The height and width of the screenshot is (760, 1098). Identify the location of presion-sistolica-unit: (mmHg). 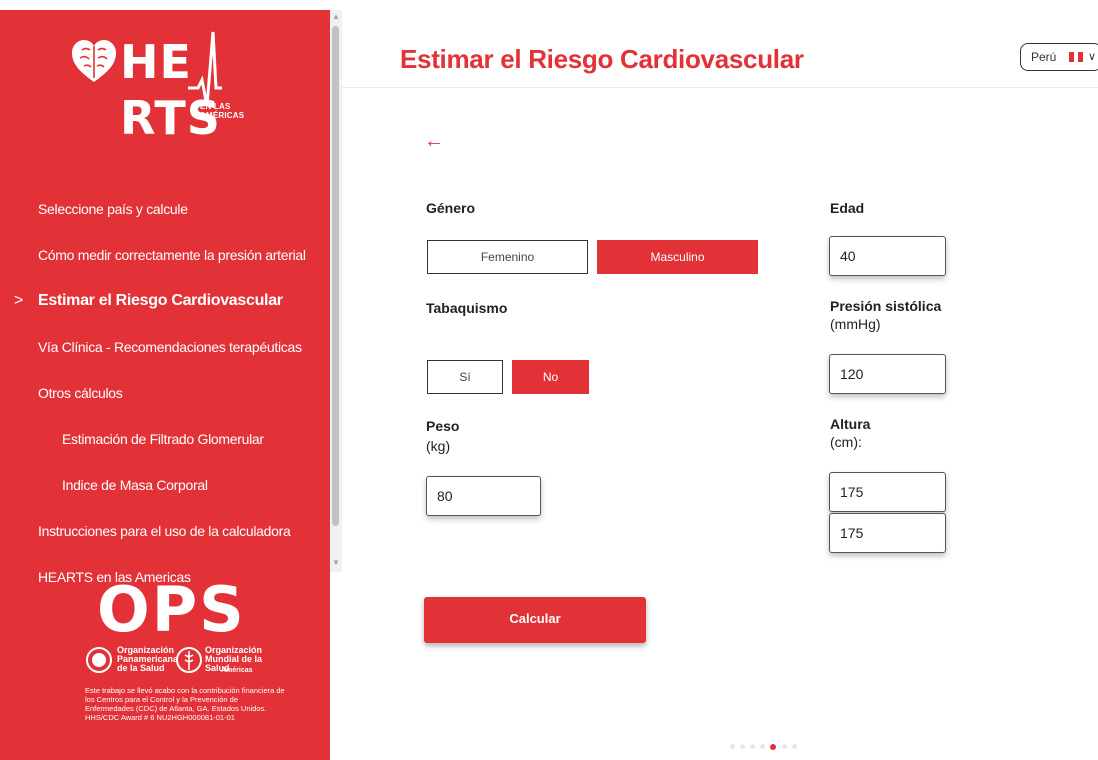
(855, 324).